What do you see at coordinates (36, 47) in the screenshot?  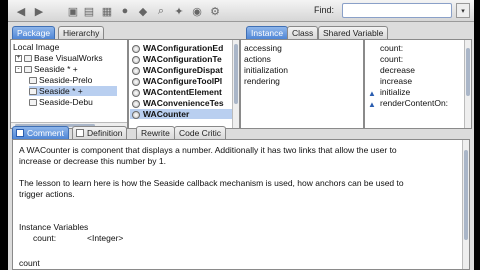 I see `package-tree-header: Local Image` at bounding box center [36, 47].